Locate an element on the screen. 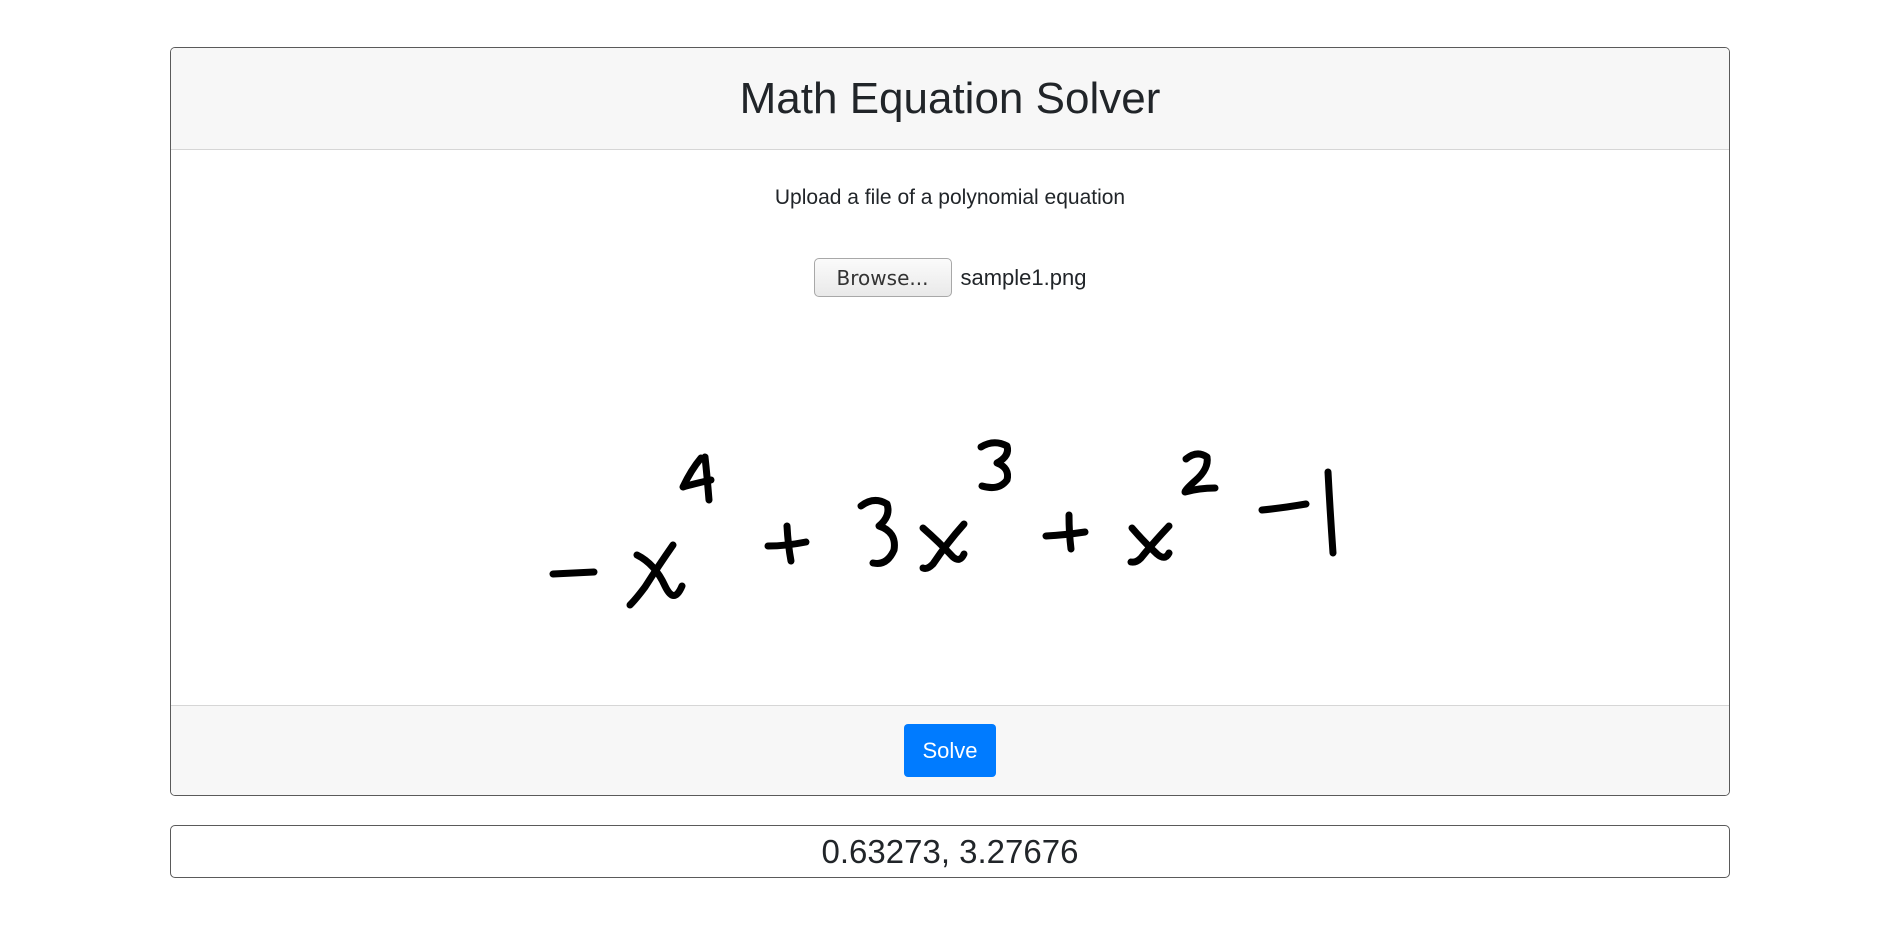 The width and height of the screenshot is (1893, 931). page-title: Math Equation Solver is located at coordinates (950, 98).